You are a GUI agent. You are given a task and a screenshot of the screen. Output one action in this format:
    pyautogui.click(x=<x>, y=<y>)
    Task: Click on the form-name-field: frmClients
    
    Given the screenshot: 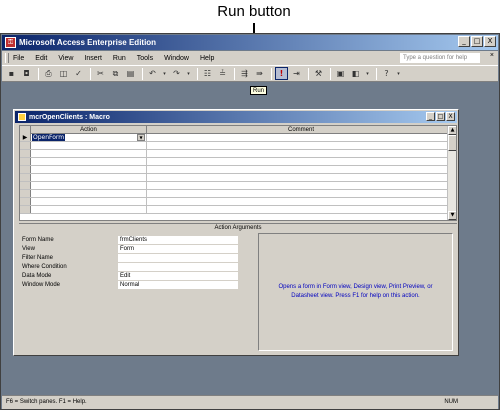 What is the action you would take?
    pyautogui.click(x=178, y=239)
    